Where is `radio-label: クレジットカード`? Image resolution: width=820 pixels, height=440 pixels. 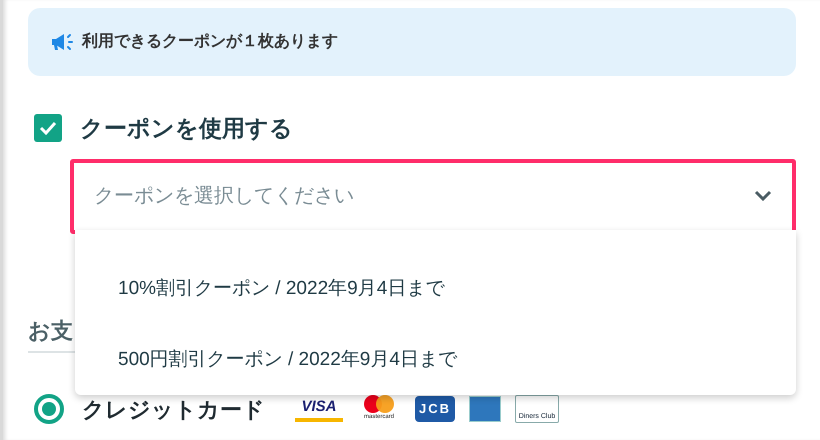 radio-label: クレジットカード is located at coordinates (173, 410).